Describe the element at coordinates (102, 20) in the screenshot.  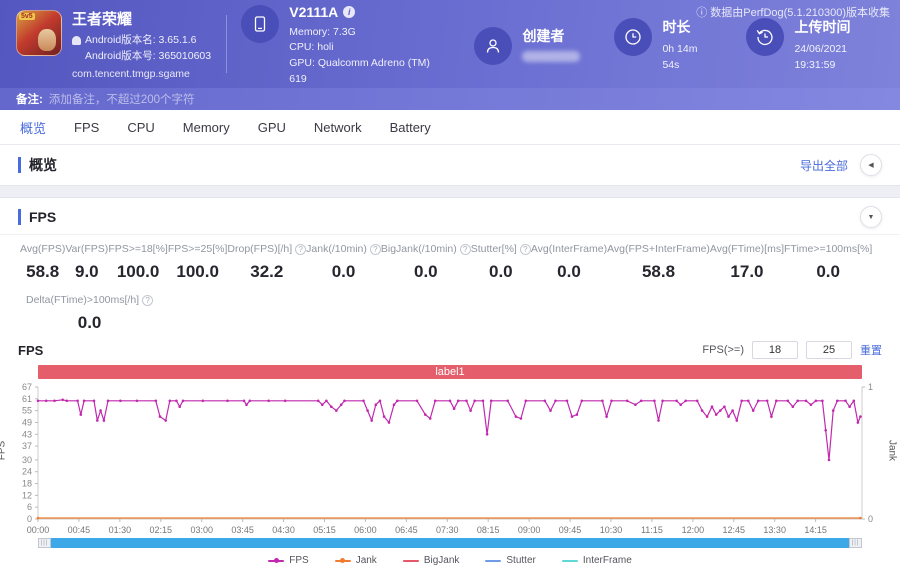
I see `game-name: 王者荣耀` at that location.